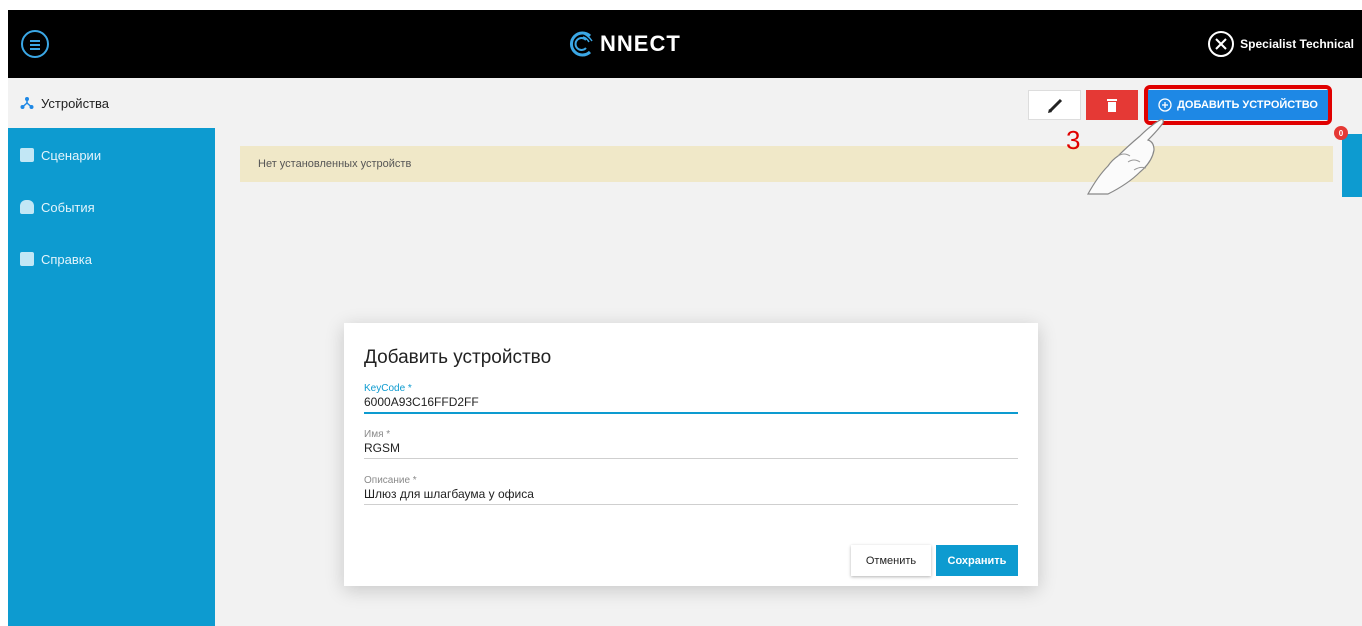 Image resolution: width=1362 pixels, height=626 pixels. What do you see at coordinates (111, 155) in the screenshot?
I see `sidebar-item-scenarios: Сценарии` at bounding box center [111, 155].